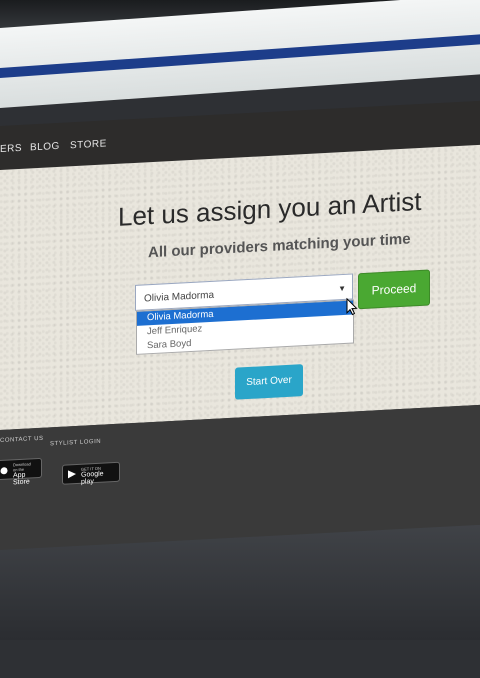  I want to click on app-store-text: App Store, so click(21, 479).